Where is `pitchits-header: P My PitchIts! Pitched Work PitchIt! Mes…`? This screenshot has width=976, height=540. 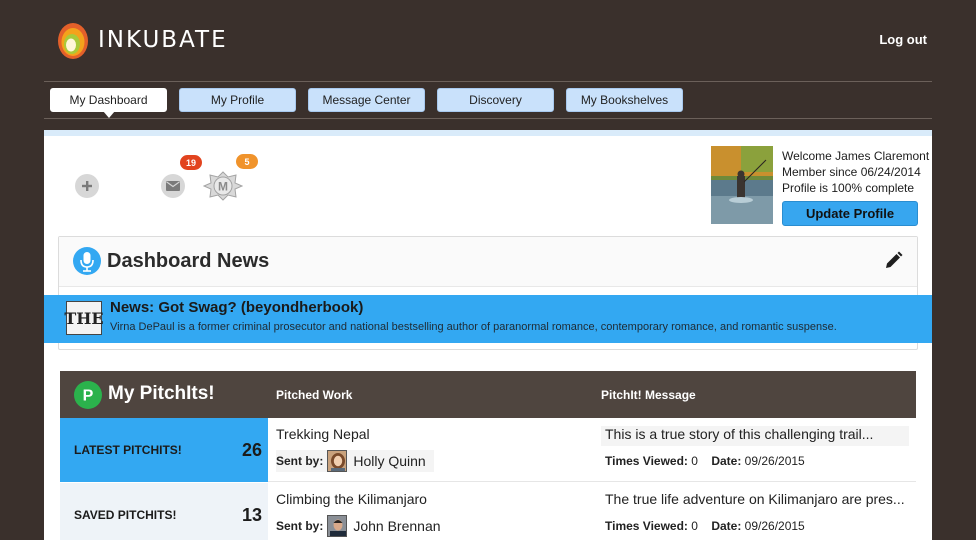
pitchits-header: P My PitchIts! Pitched Work PitchIt! Mes… is located at coordinates (488, 394).